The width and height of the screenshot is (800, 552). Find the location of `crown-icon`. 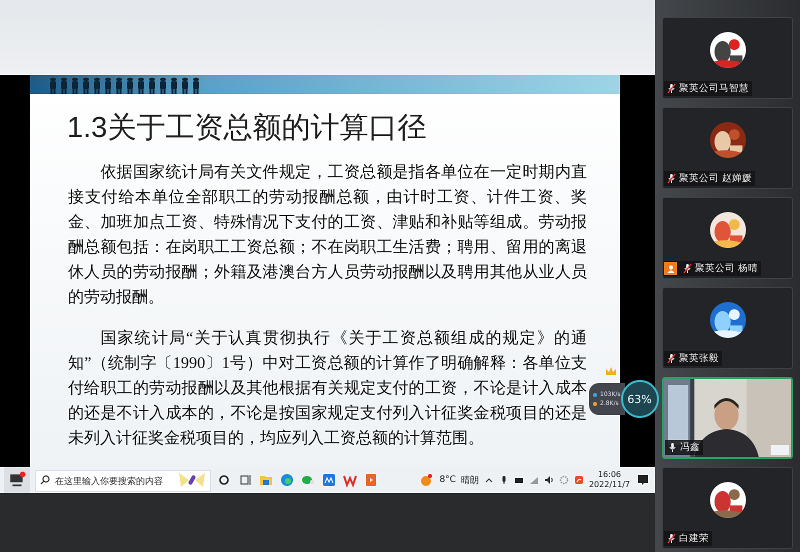

crown-icon is located at coordinates (611, 371).